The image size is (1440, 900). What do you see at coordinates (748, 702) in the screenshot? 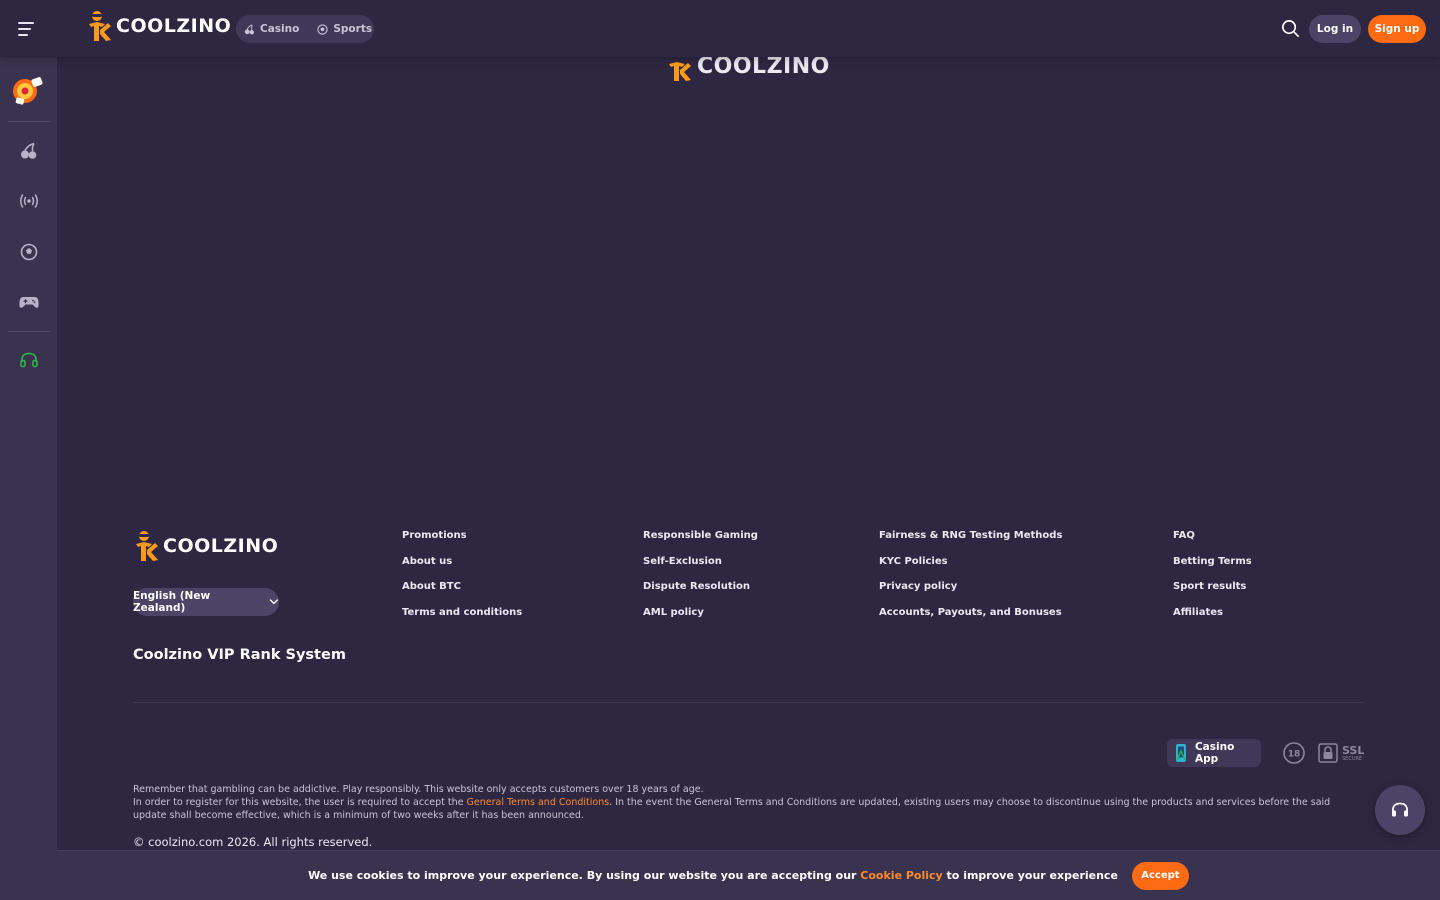
I see `footer-divider` at bounding box center [748, 702].